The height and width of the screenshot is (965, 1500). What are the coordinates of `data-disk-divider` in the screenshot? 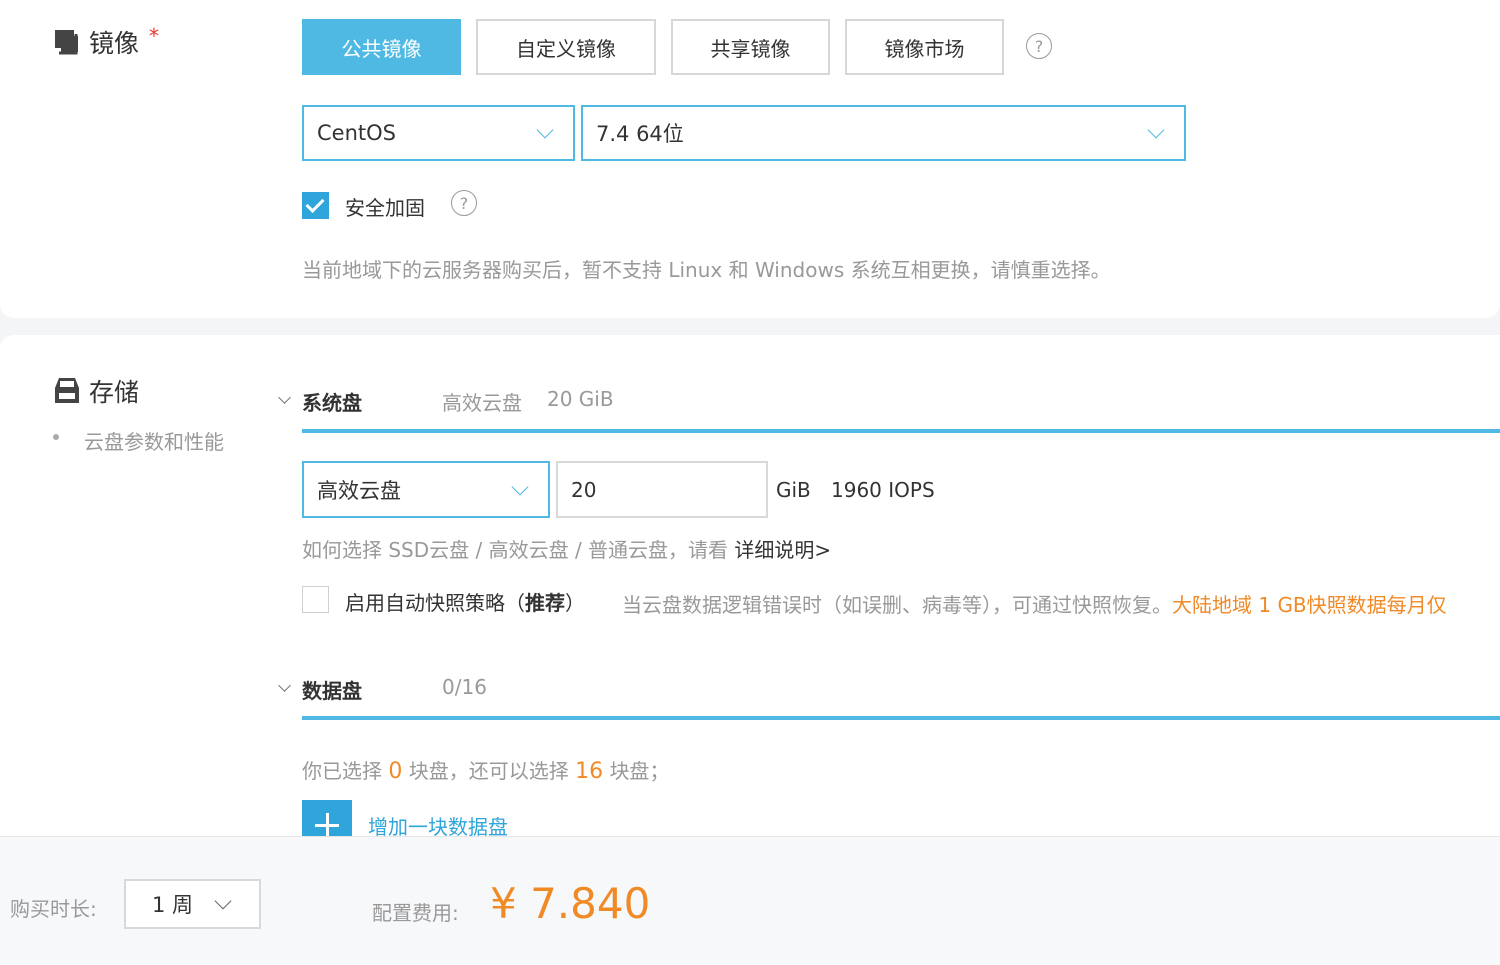 It's located at (901, 718).